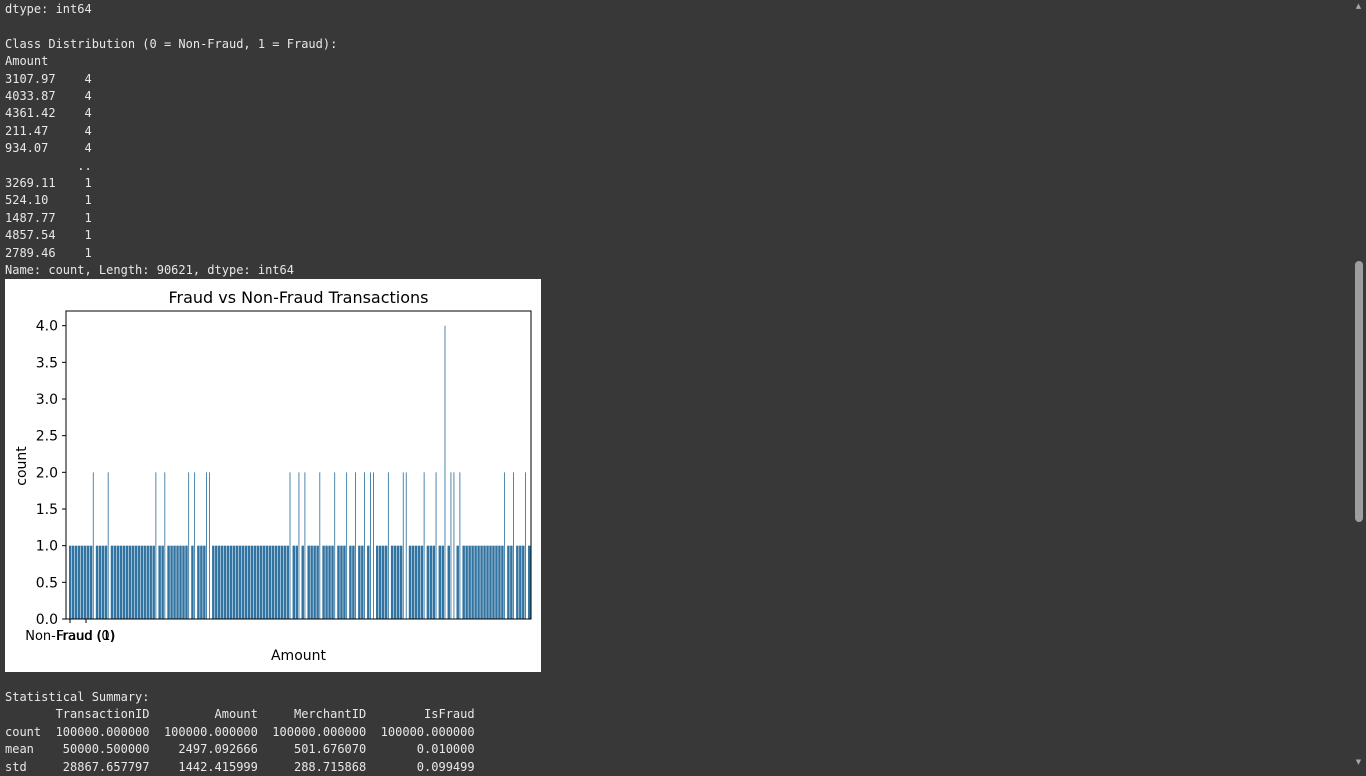 This screenshot has height=776, width=1366. I want to click on y-tick-label: 2.0, so click(47, 473).